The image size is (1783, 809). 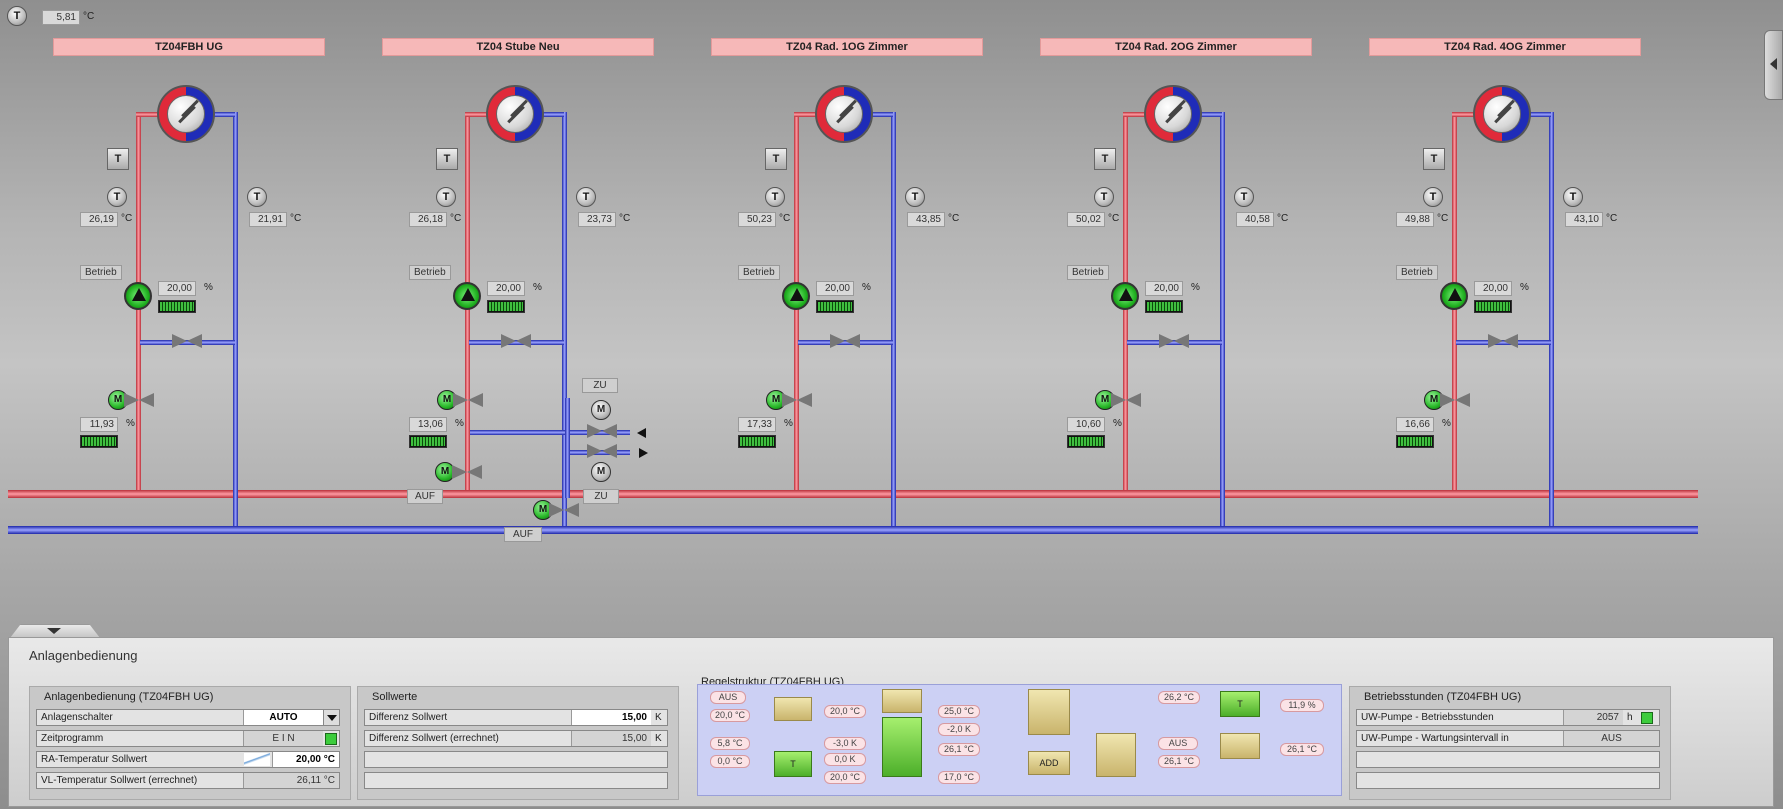 What do you see at coordinates (467, 472) in the screenshot?
I see `mixer-valve-2-icon` at bounding box center [467, 472].